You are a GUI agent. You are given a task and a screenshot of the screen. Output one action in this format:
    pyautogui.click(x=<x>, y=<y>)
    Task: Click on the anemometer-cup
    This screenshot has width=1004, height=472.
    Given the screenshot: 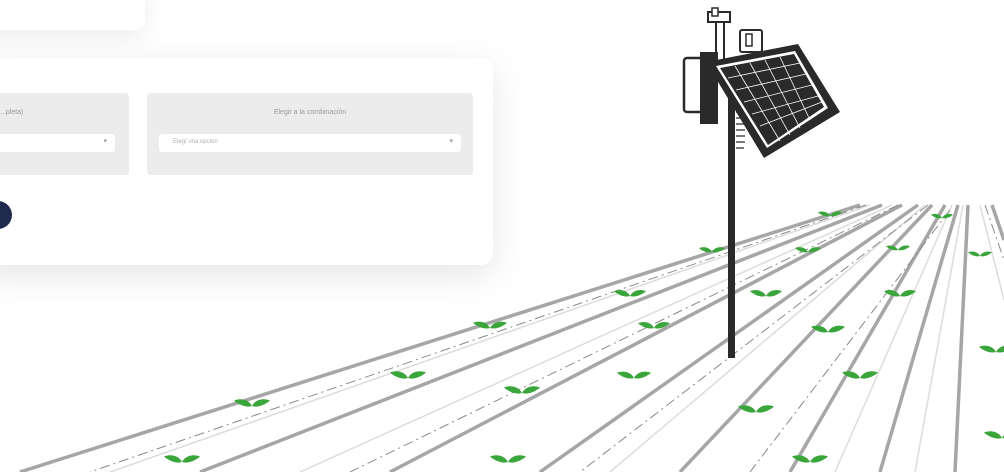 What is the action you would take?
    pyautogui.click(x=715, y=12)
    